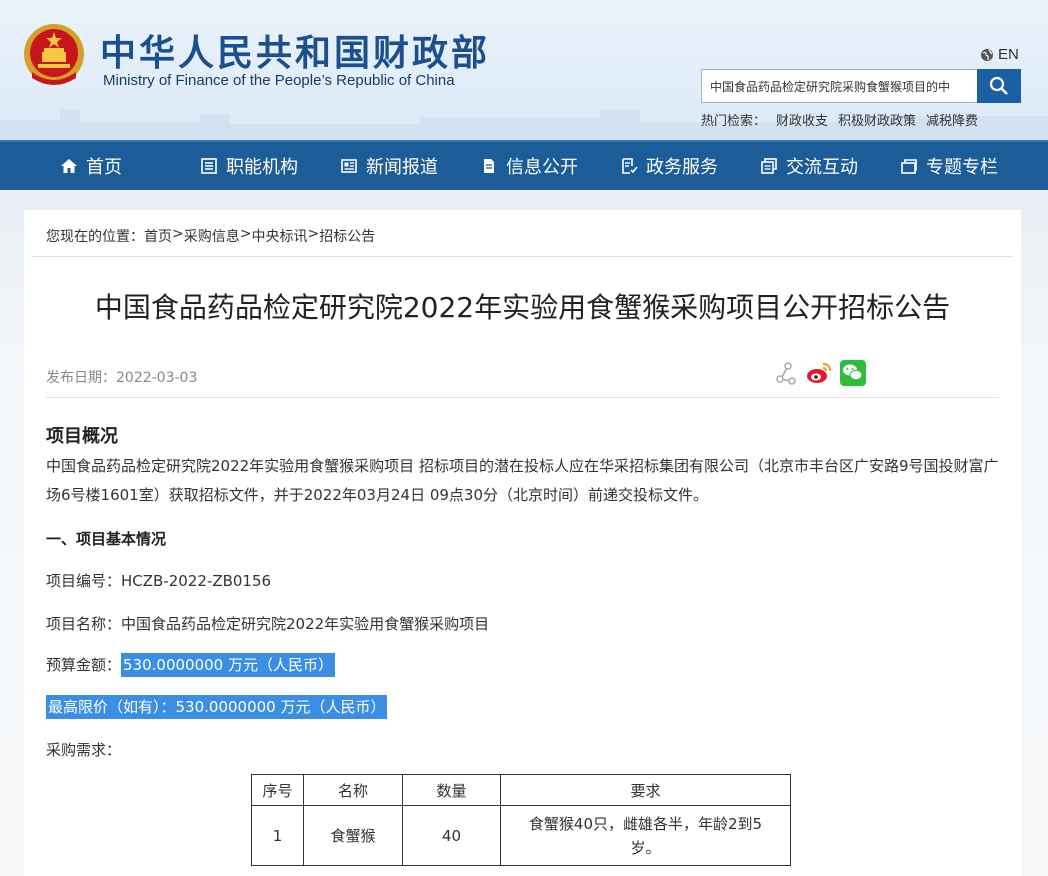 This screenshot has width=1048, height=876. Describe the element at coordinates (122, 378) in the screenshot. I see `publish-date: 发布日期：2022-03-03` at that location.